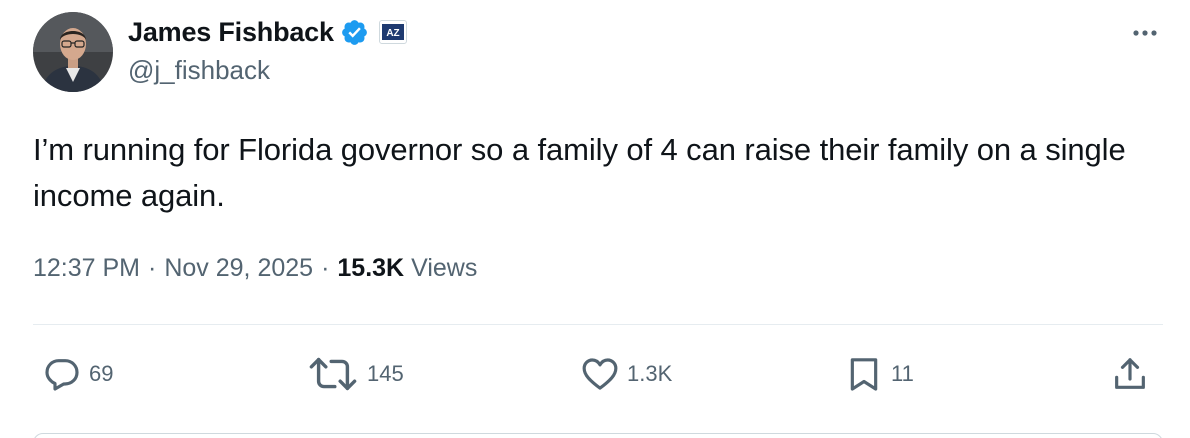  Describe the element at coordinates (354, 32) in the screenshot. I see `verified-badge-icon` at that location.